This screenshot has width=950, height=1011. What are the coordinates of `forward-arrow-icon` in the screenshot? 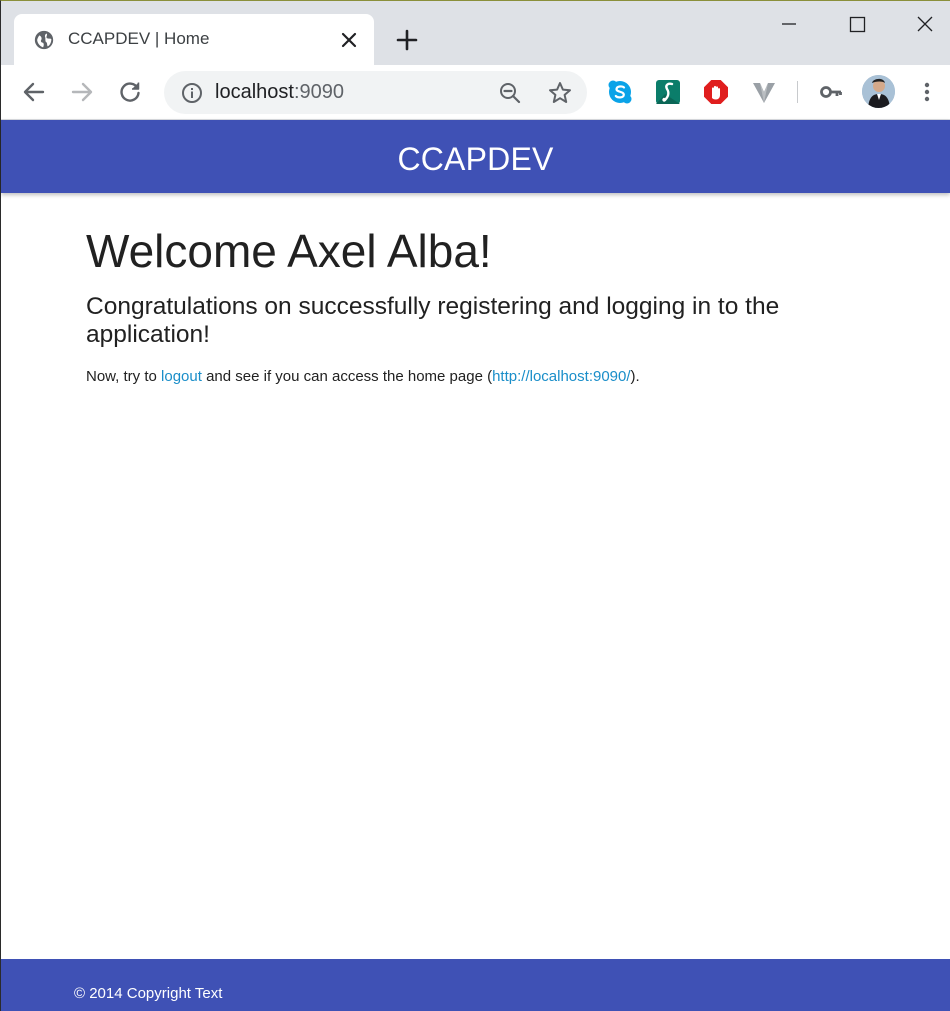 It's located at (82, 92).